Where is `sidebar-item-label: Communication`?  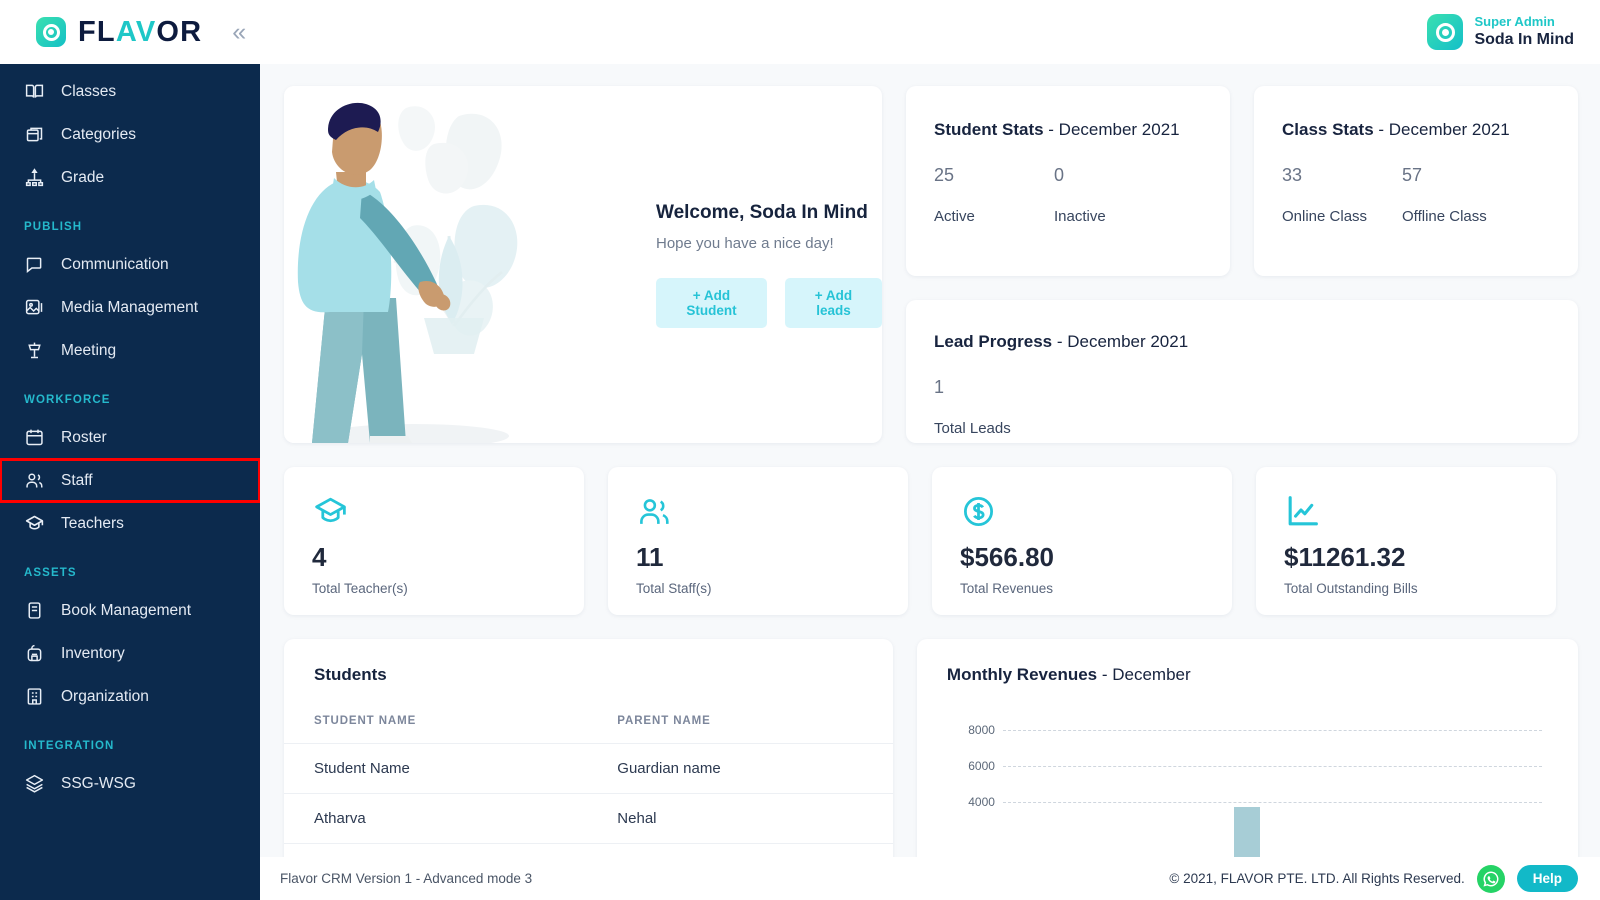 sidebar-item-label: Communication is located at coordinates (115, 264).